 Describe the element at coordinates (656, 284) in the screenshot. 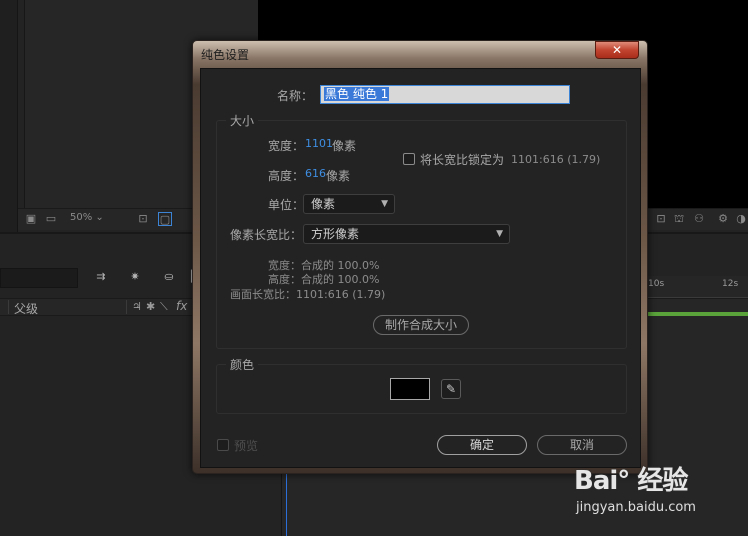

I see `ruler-label-10s: 10s` at that location.